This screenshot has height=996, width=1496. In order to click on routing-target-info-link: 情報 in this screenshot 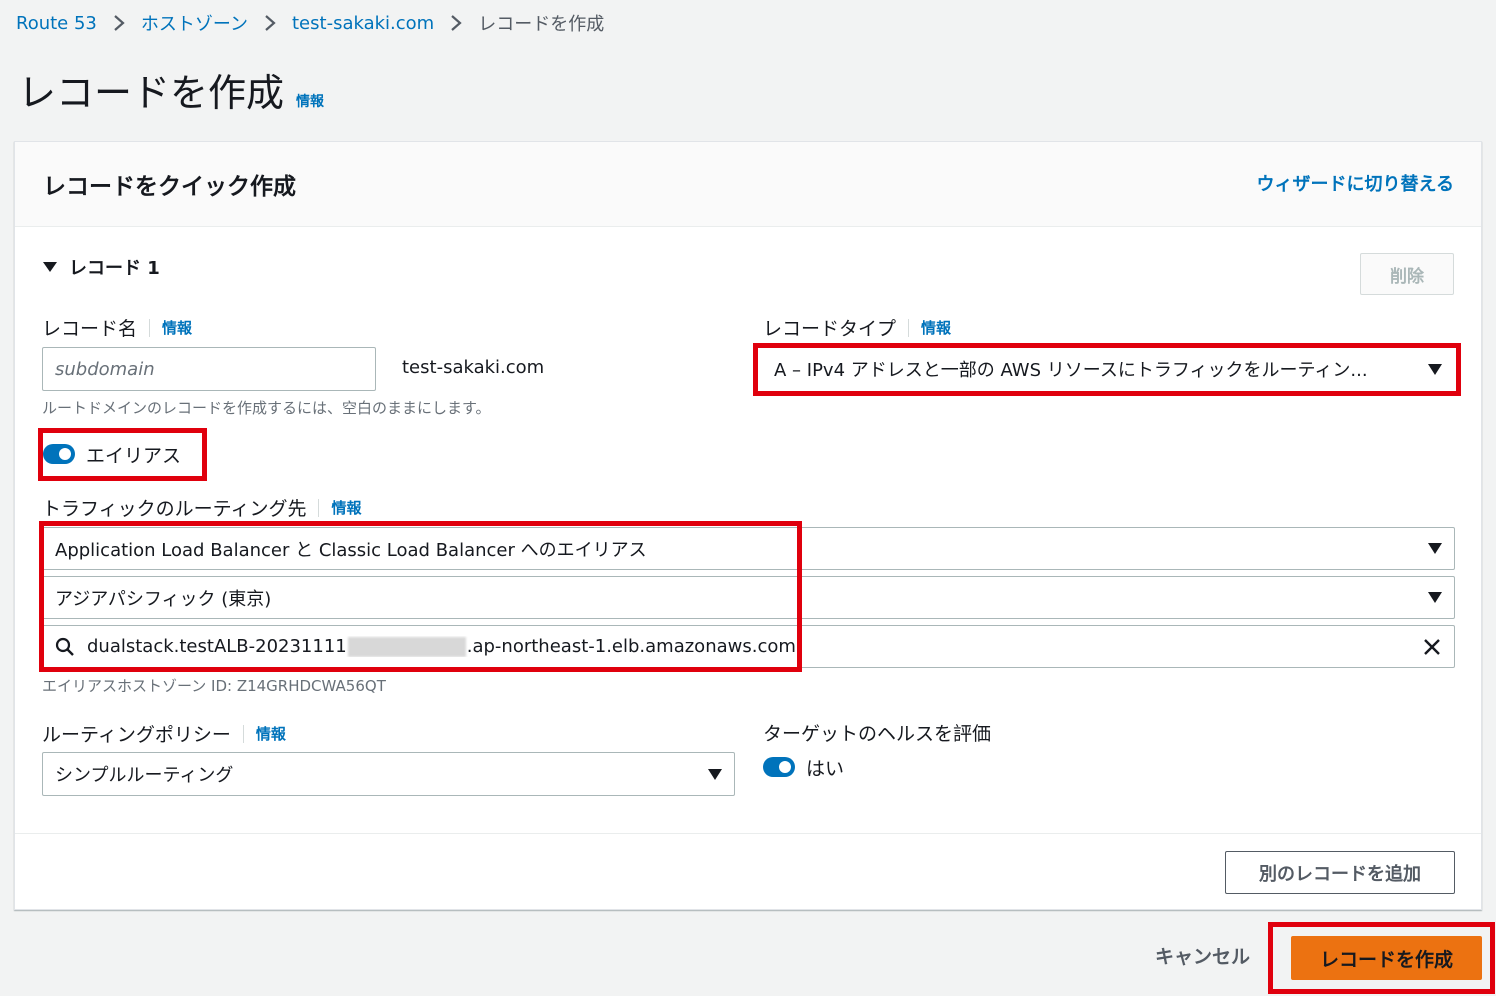, I will do `click(346, 507)`.